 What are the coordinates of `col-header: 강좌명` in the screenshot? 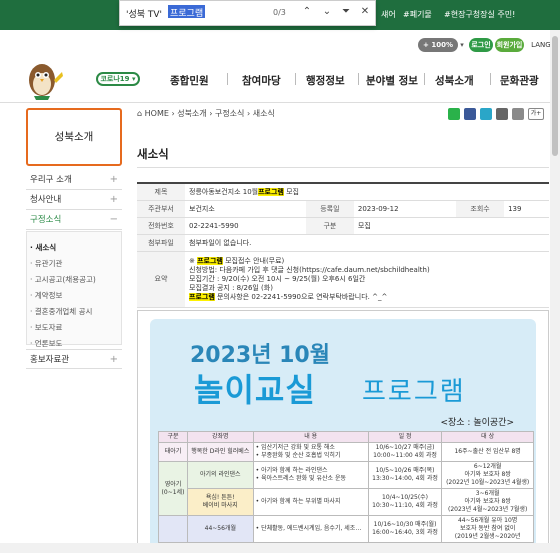 It's located at (220, 437).